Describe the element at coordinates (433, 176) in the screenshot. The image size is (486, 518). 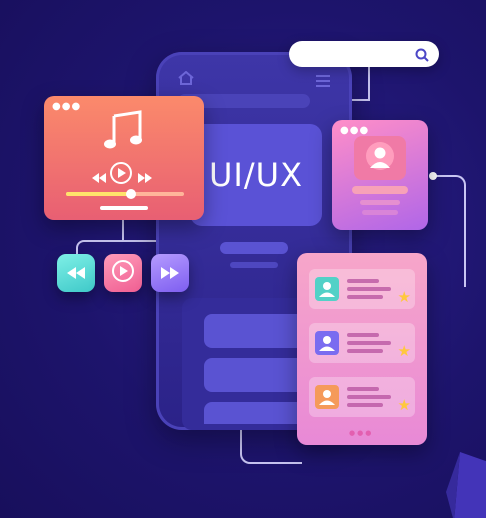
I see `connector-dot` at that location.